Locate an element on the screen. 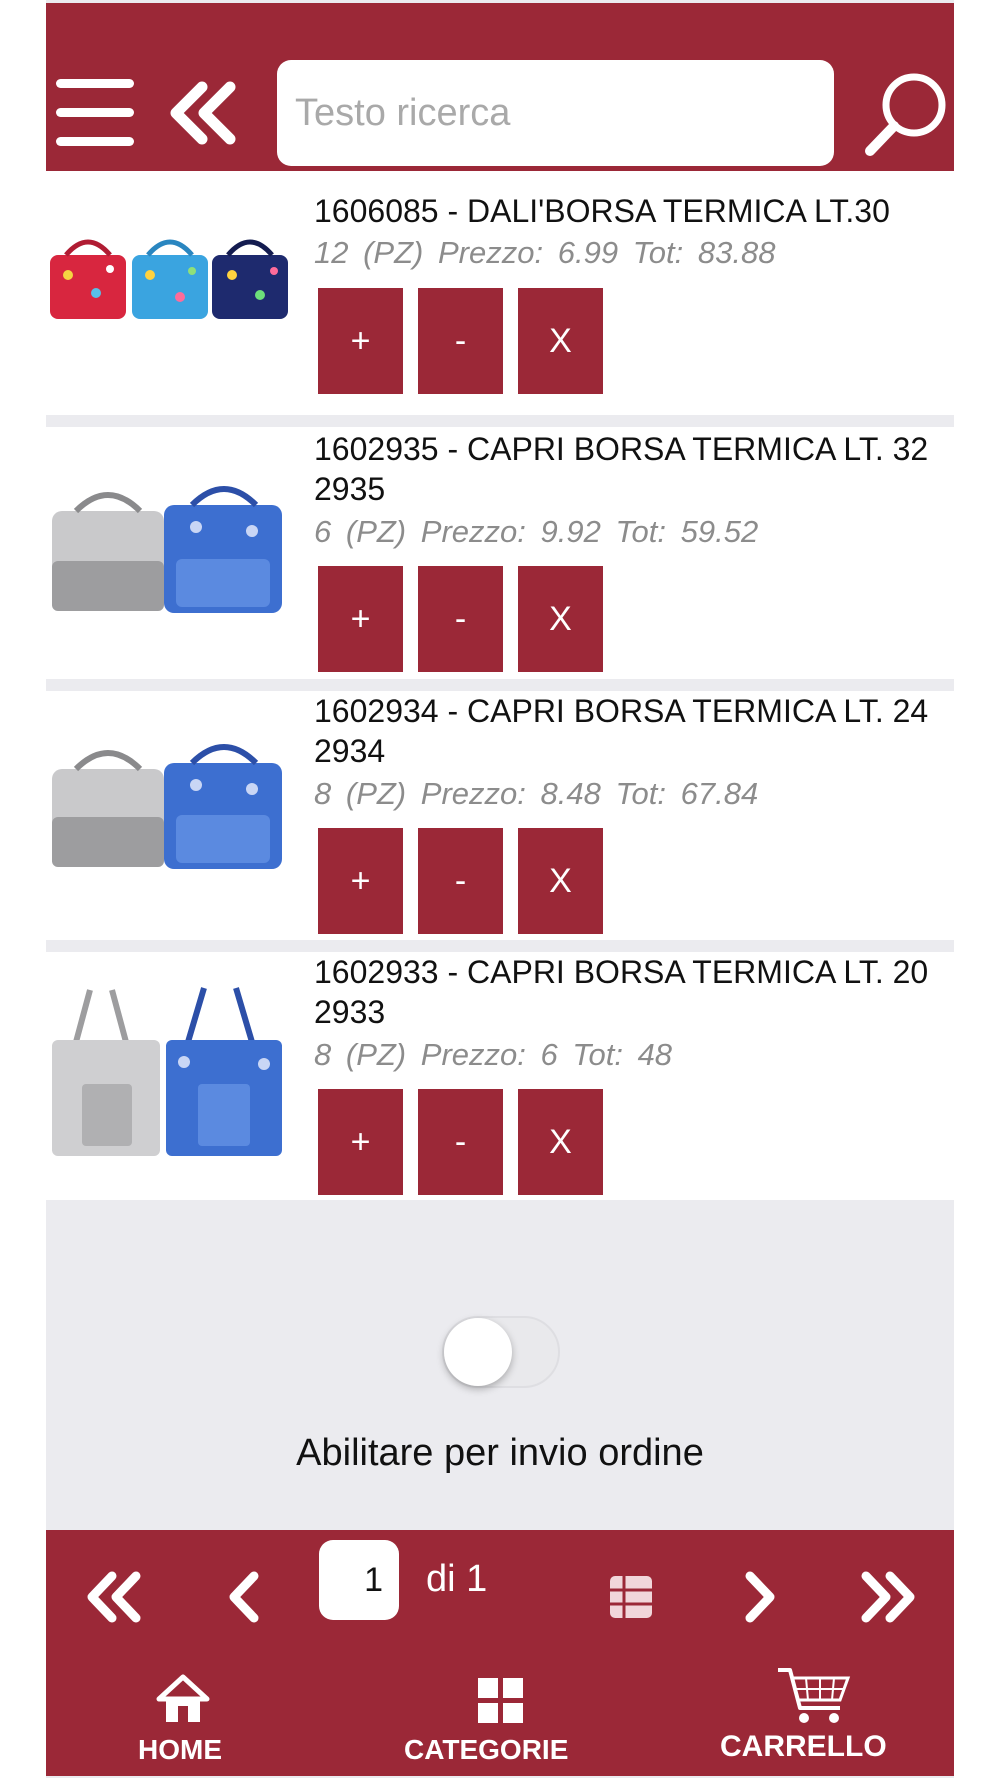 This screenshot has width=1000, height=1778. item-qty: 6 is located at coordinates (323, 531).